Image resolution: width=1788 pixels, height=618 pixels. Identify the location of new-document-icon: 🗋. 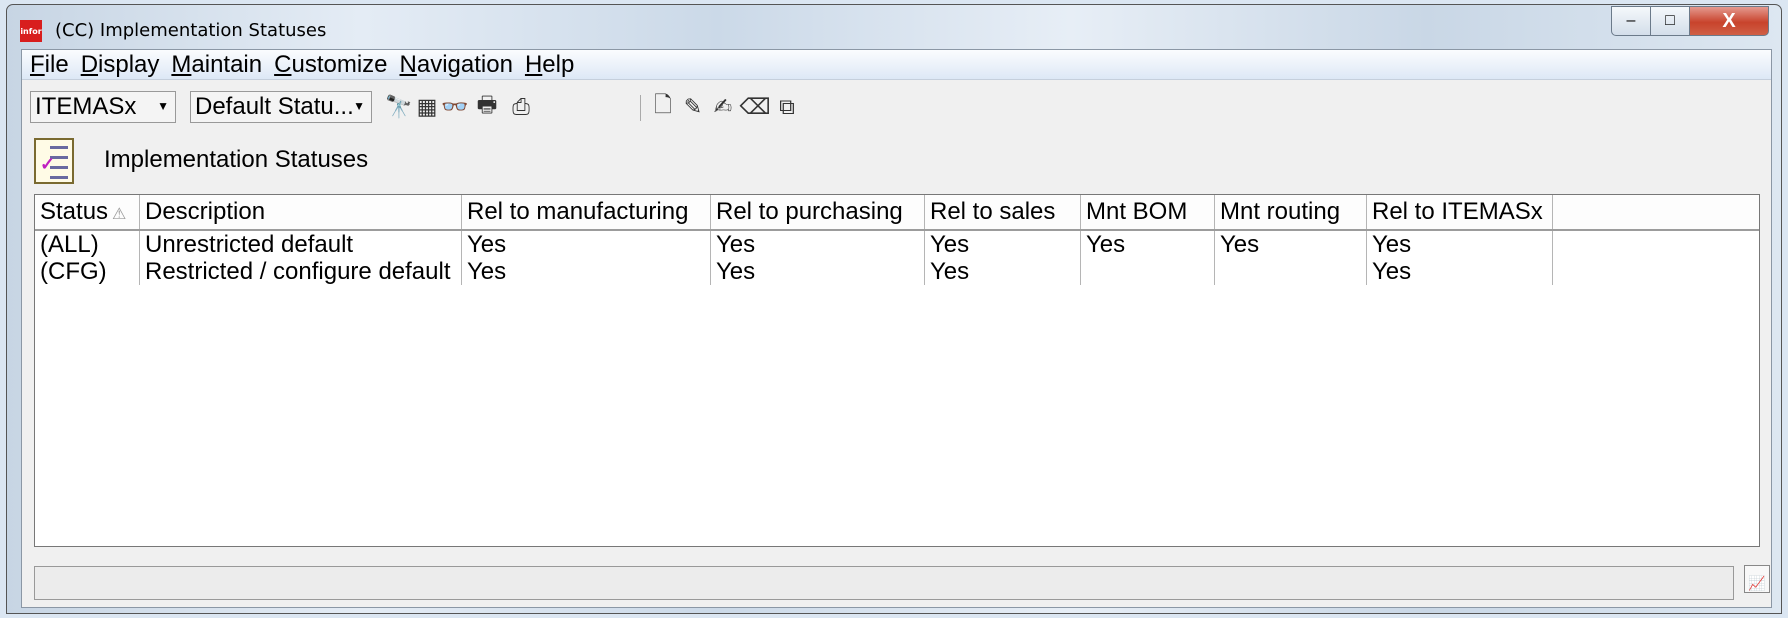
(663, 106).